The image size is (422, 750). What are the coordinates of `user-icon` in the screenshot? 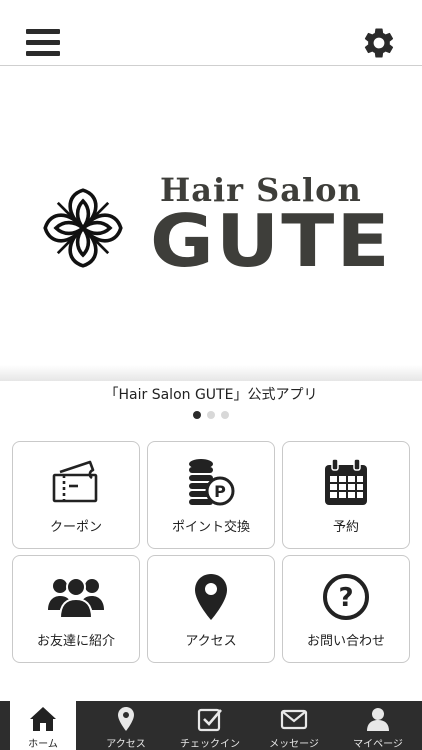 It's located at (378, 719).